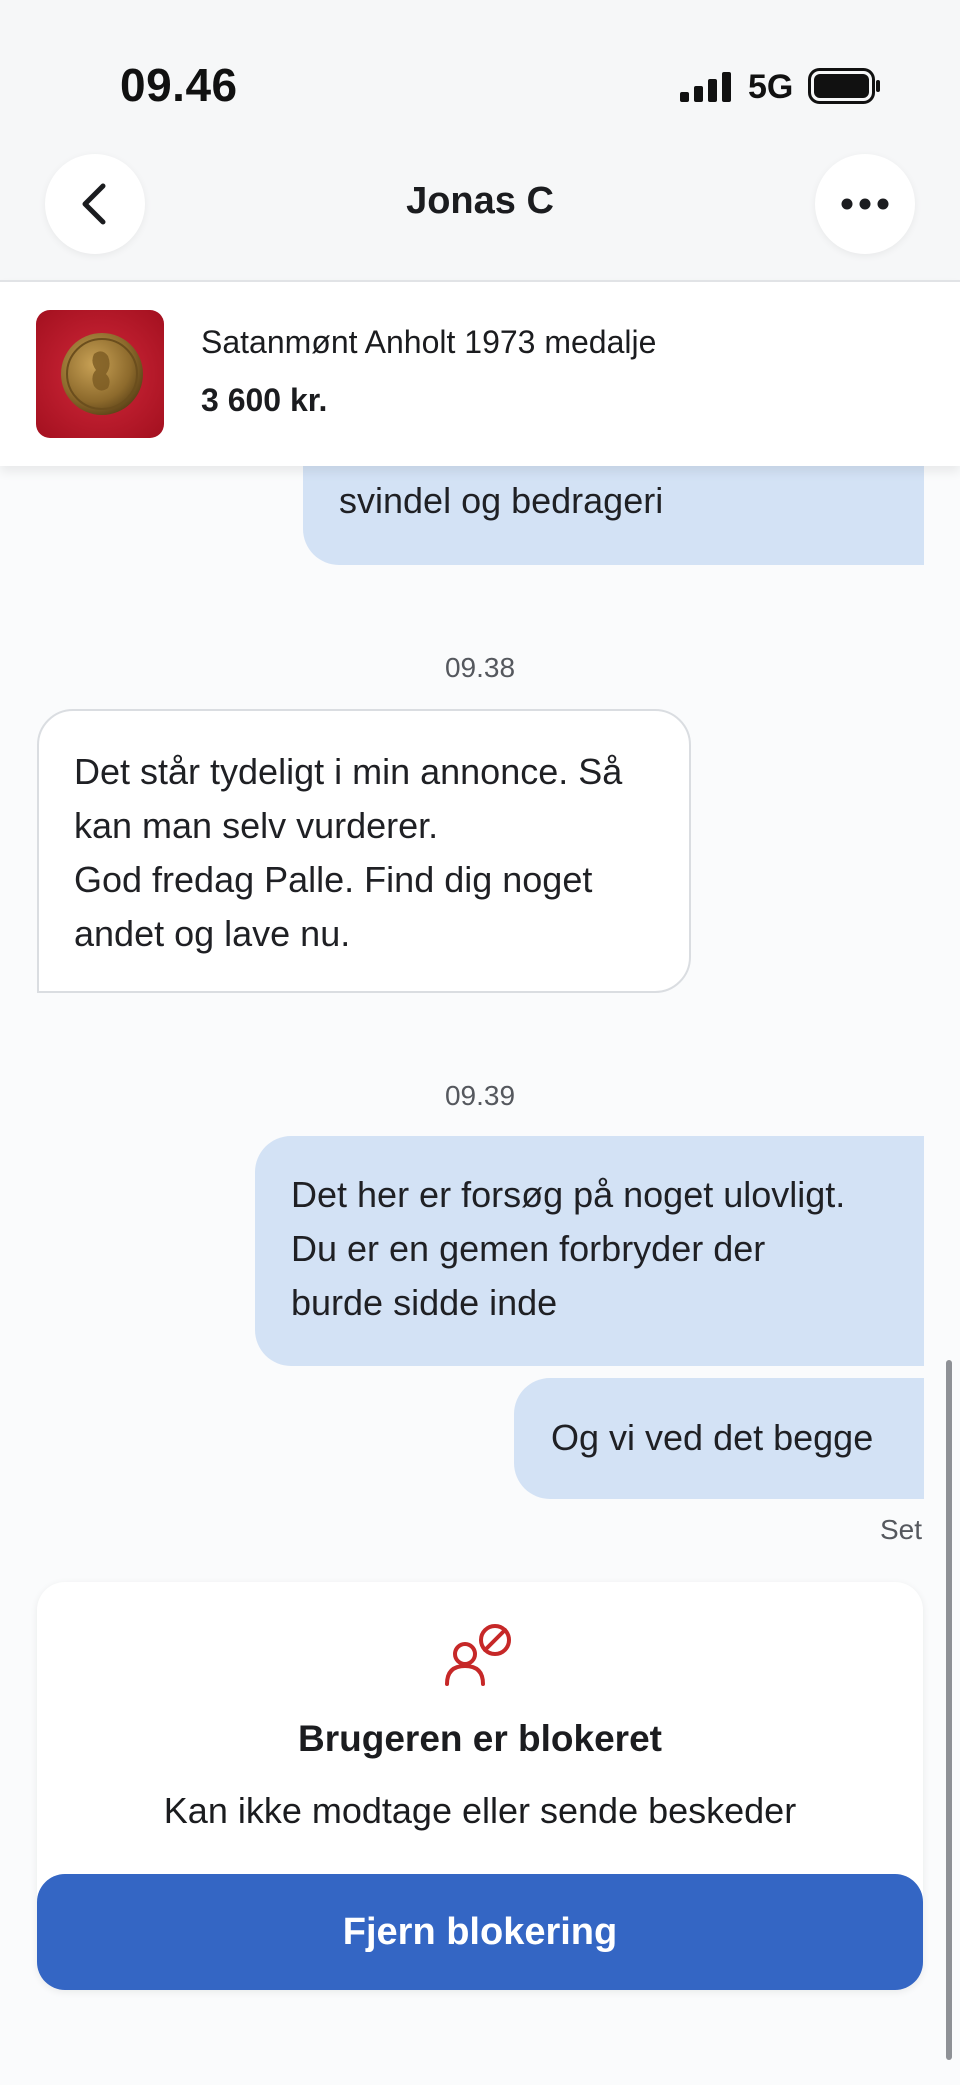 The image size is (960, 2085). I want to click on listing-thumbnail, so click(100, 374).